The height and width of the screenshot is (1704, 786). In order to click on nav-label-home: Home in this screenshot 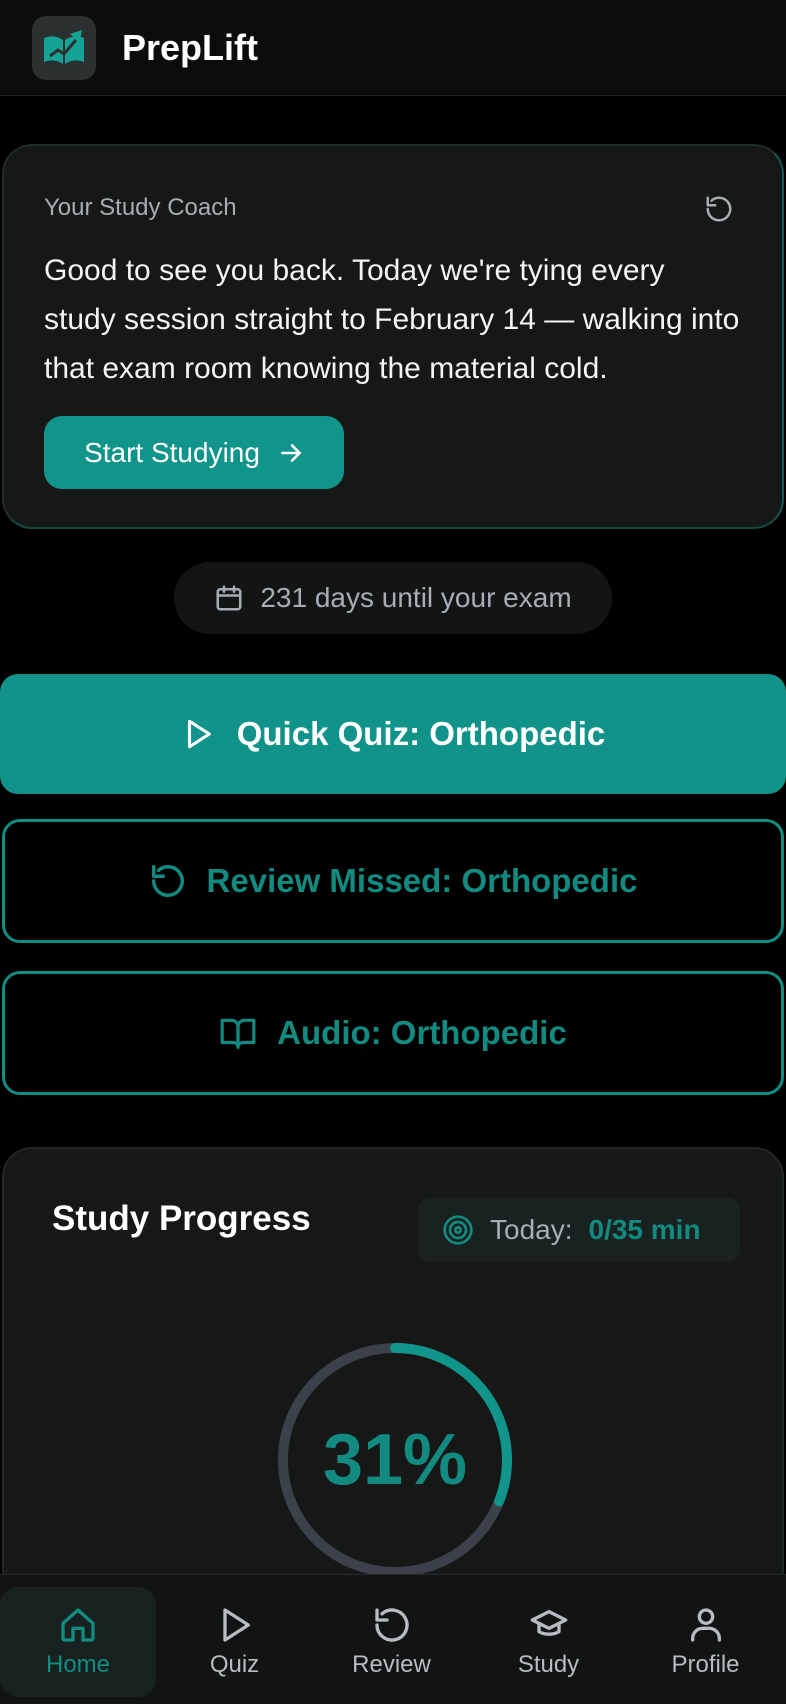, I will do `click(78, 1664)`.